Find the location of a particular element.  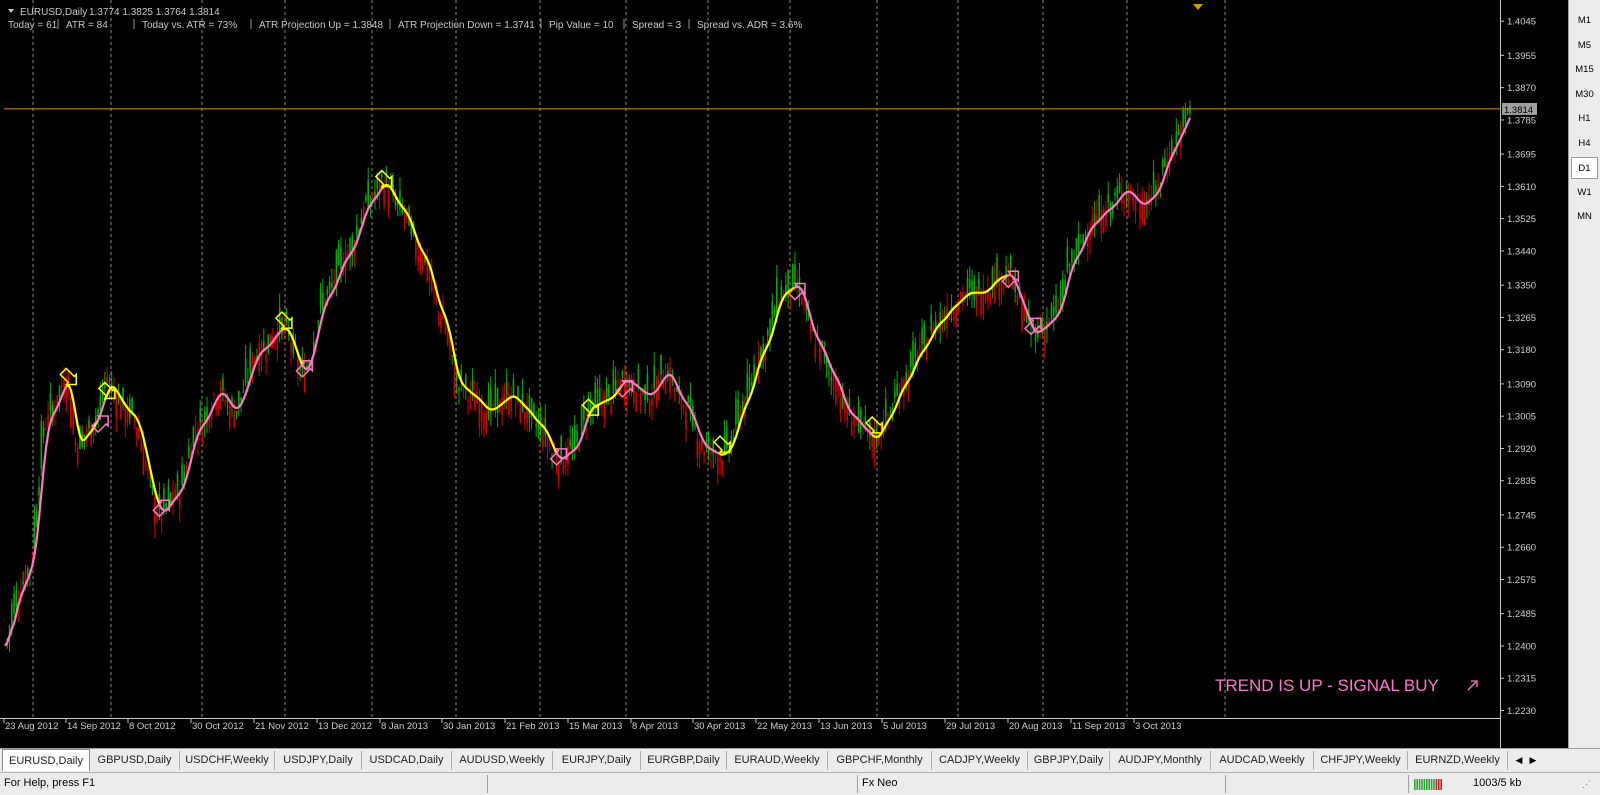

tabs-scroll-right-icon: ▶ is located at coordinates (1533, 760).